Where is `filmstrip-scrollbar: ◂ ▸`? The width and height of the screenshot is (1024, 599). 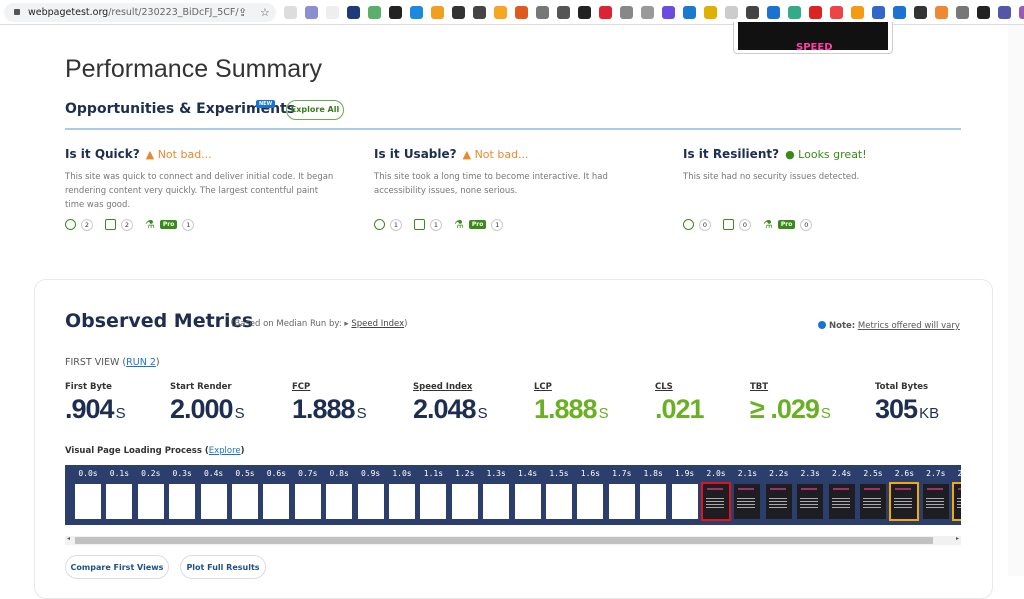 filmstrip-scrollbar: ◂ ▸ is located at coordinates (513, 540).